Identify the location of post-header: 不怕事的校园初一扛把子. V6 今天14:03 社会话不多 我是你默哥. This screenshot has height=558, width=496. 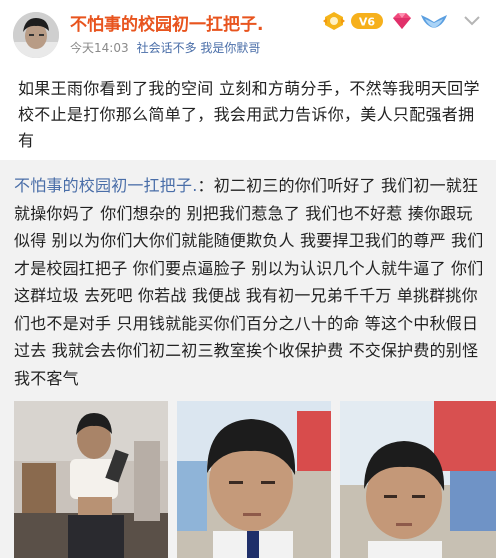
(248, 33).